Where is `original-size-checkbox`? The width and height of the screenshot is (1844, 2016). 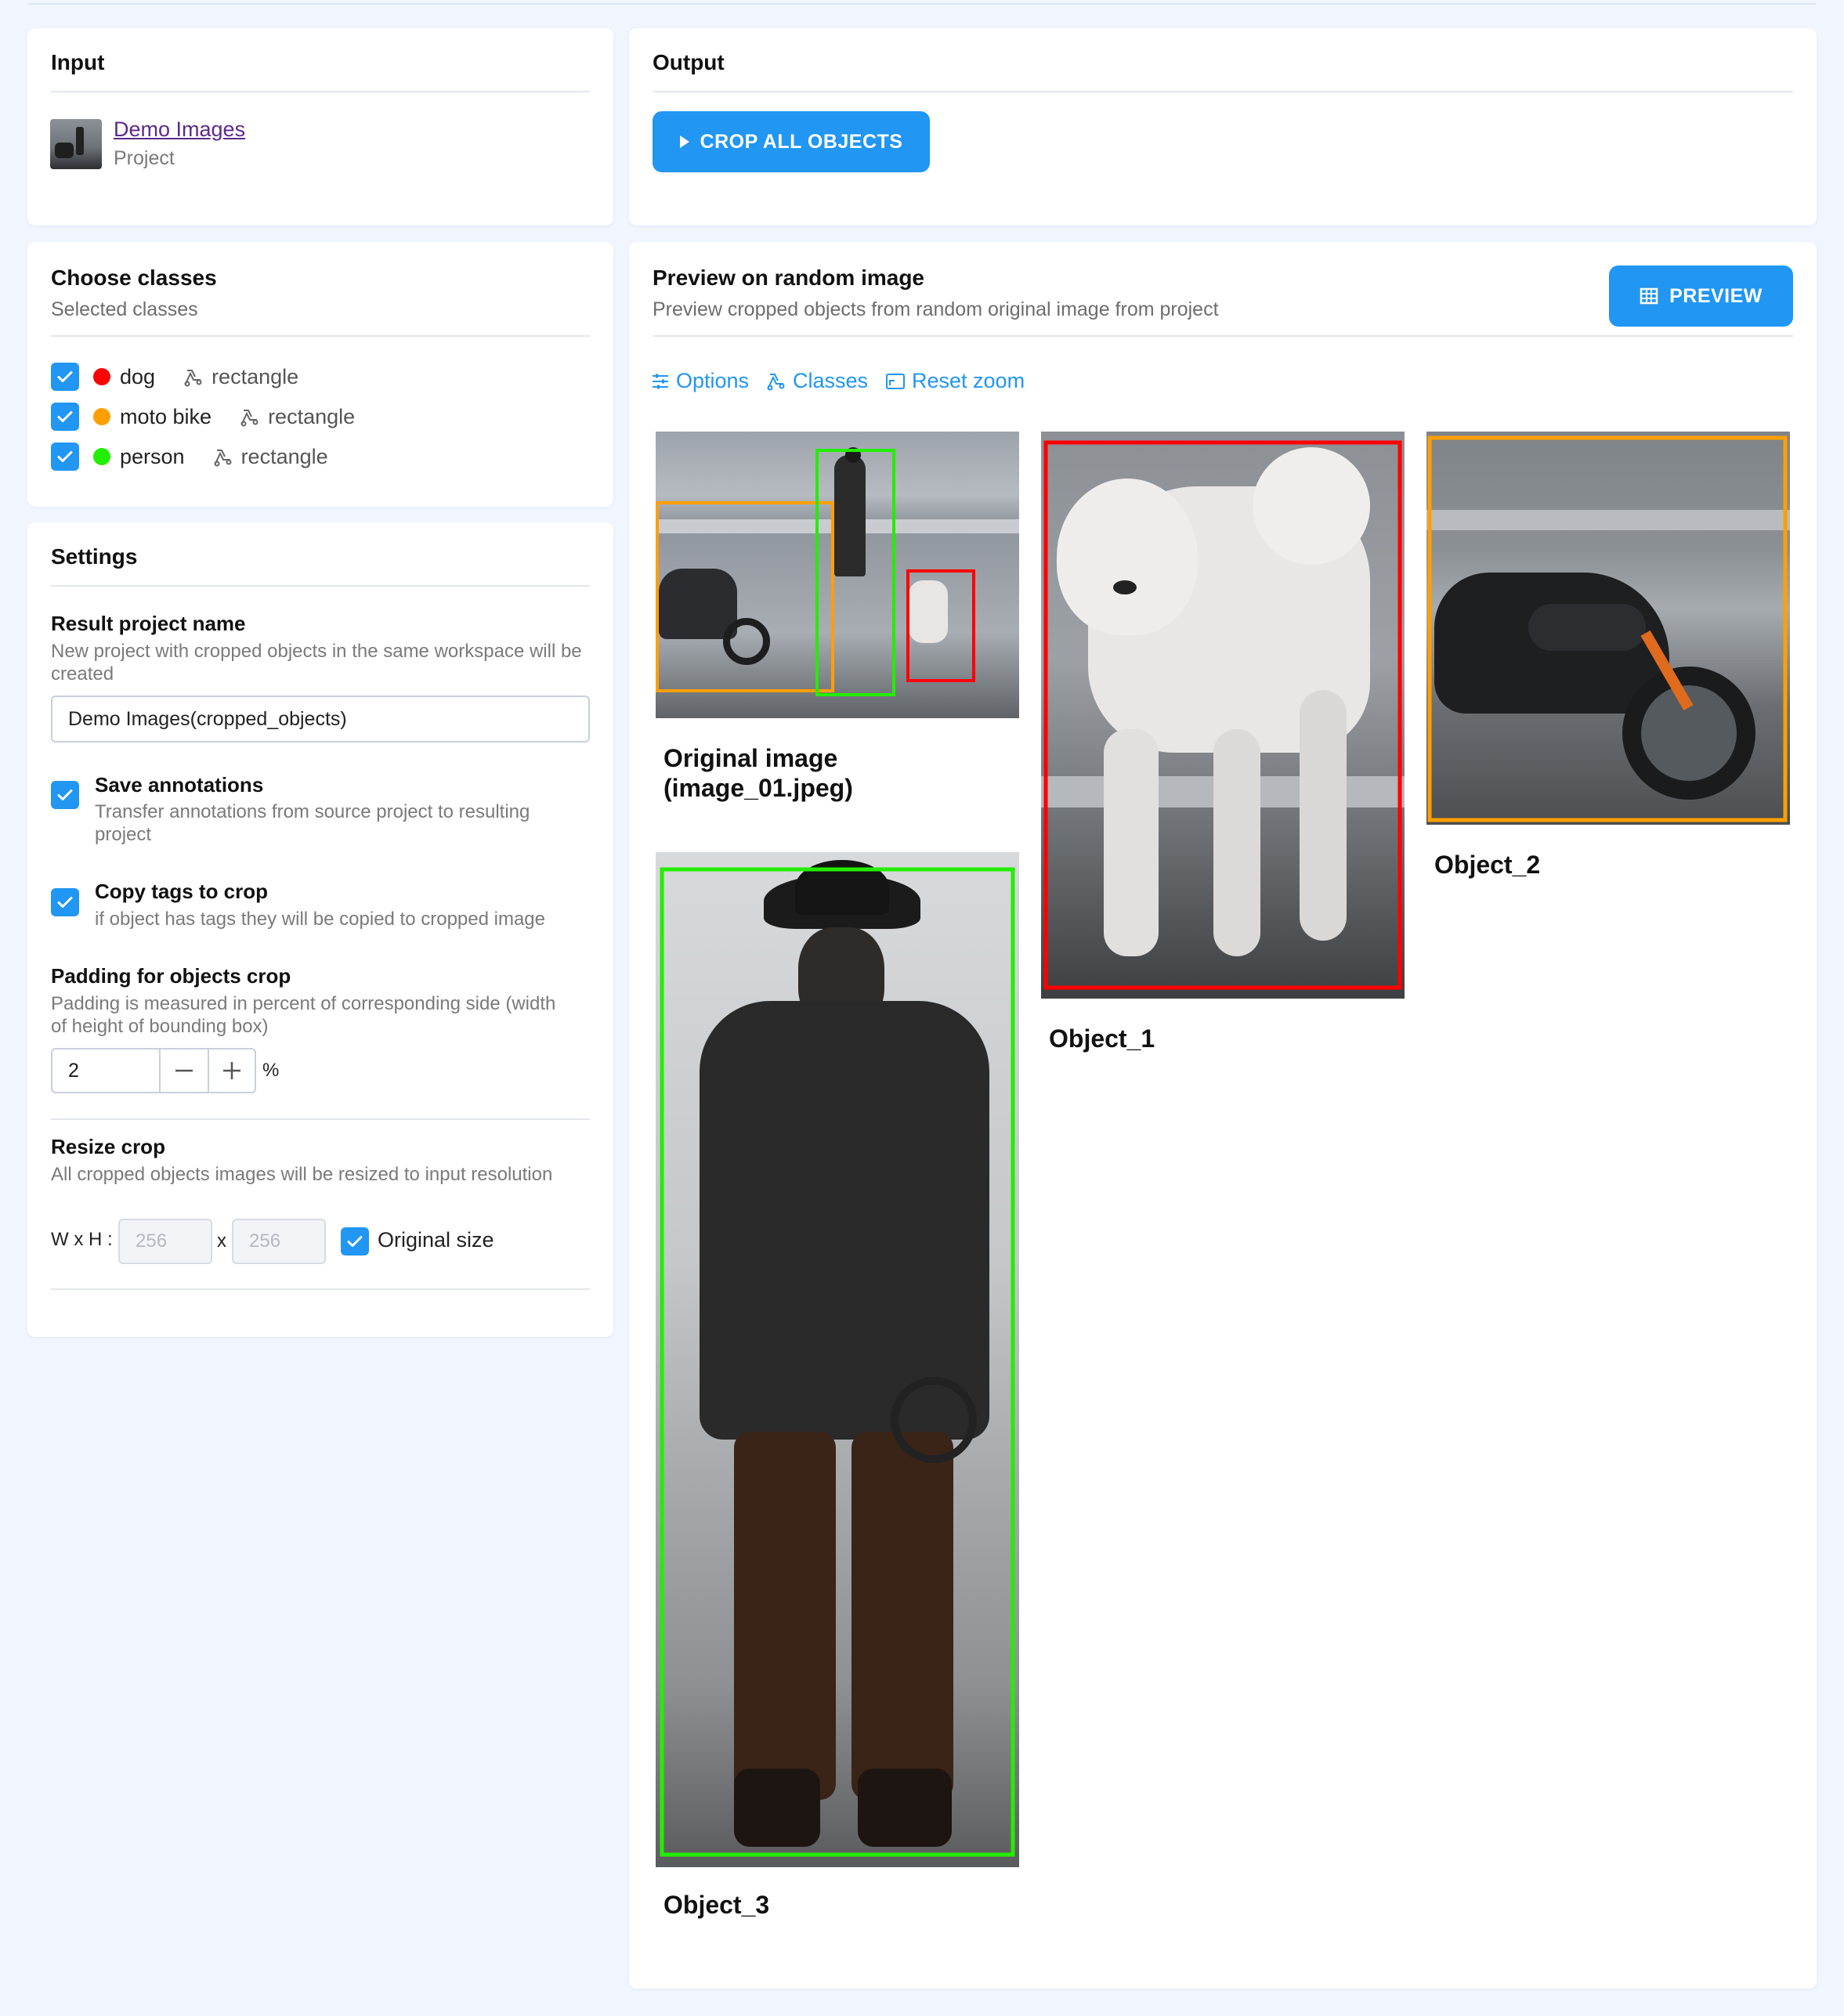
original-size-checkbox is located at coordinates (355, 1241).